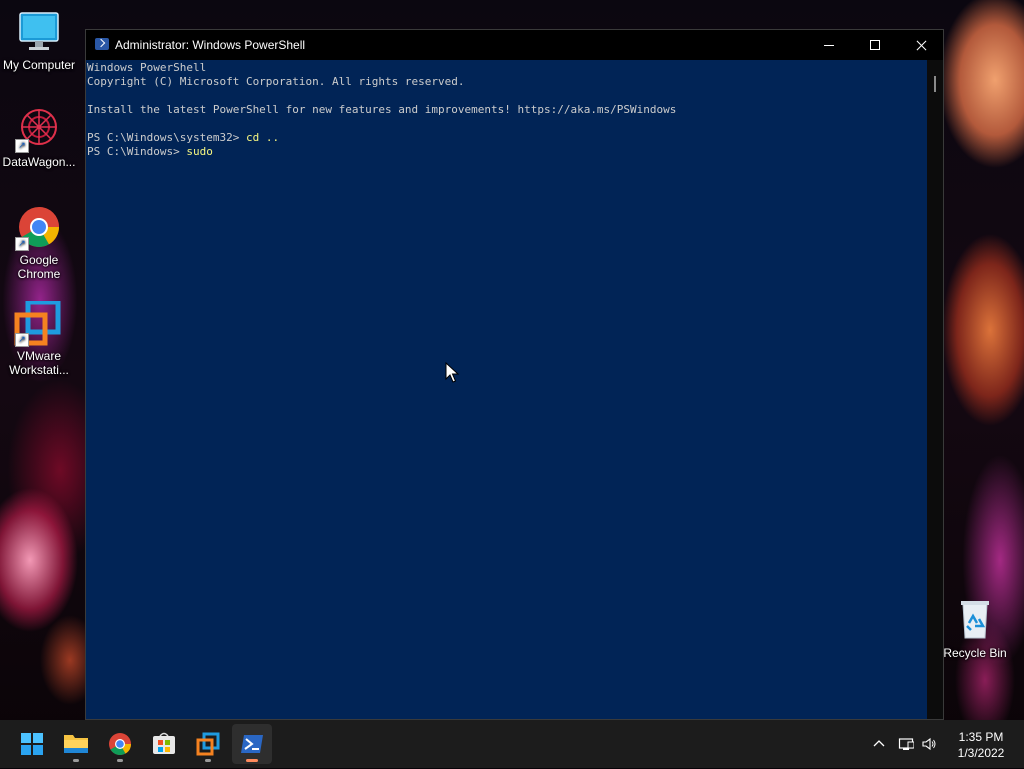  What do you see at coordinates (210, 45) in the screenshot?
I see `window-title: Administrator: Windows PowerShell` at bounding box center [210, 45].